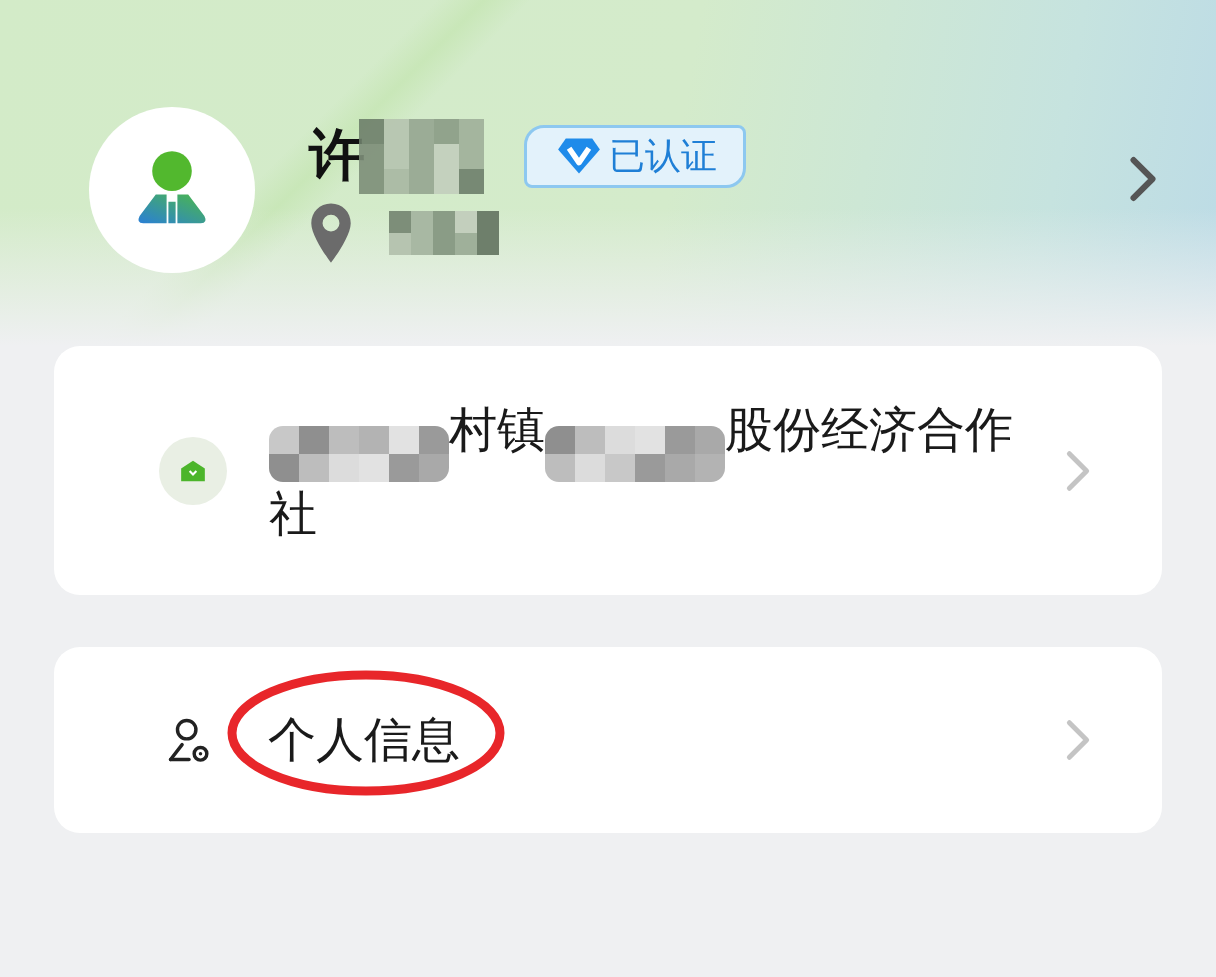 This screenshot has width=1216, height=977. What do you see at coordinates (641, 471) in the screenshot?
I see `organization-name: 村镇 股份经济合作社` at bounding box center [641, 471].